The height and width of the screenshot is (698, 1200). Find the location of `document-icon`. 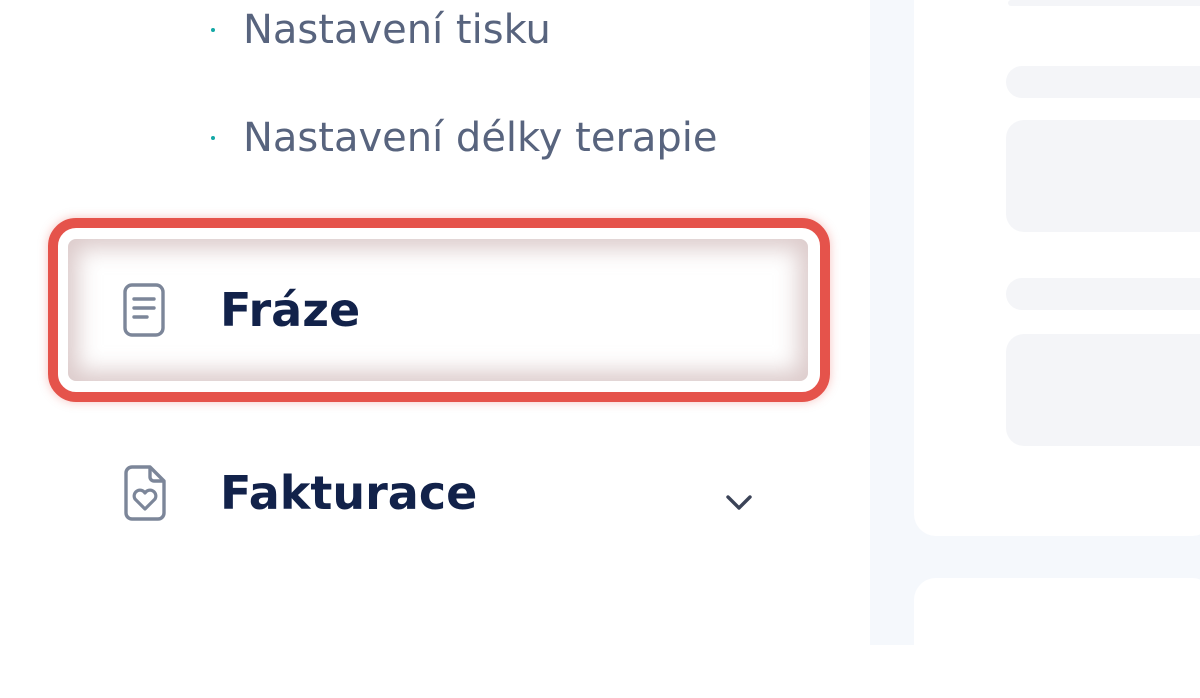

document-icon is located at coordinates (144, 310).